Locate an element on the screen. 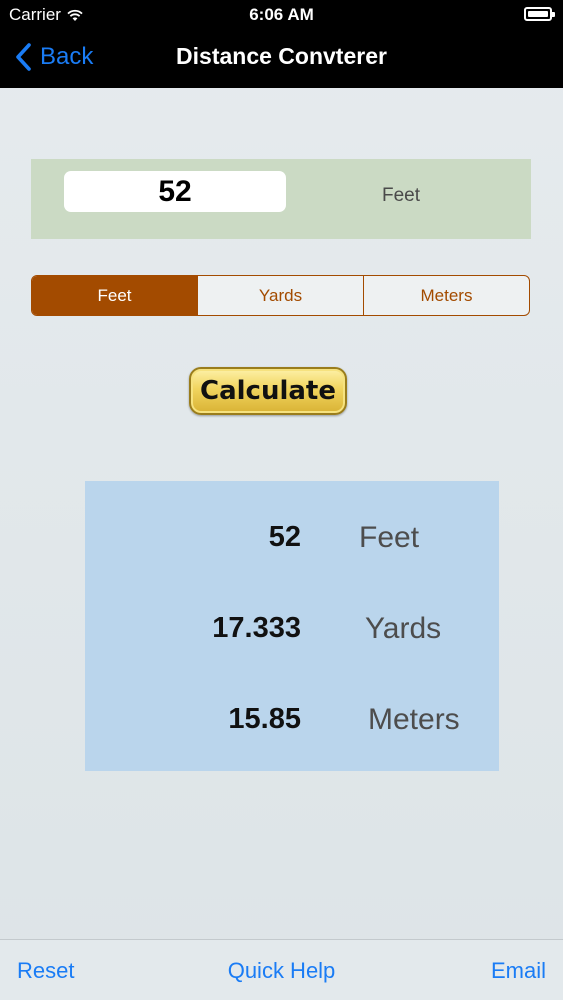 Image resolution: width=563 pixels, height=1000 pixels. unit-segmented-control: Feet Yards Meters is located at coordinates (280, 295).